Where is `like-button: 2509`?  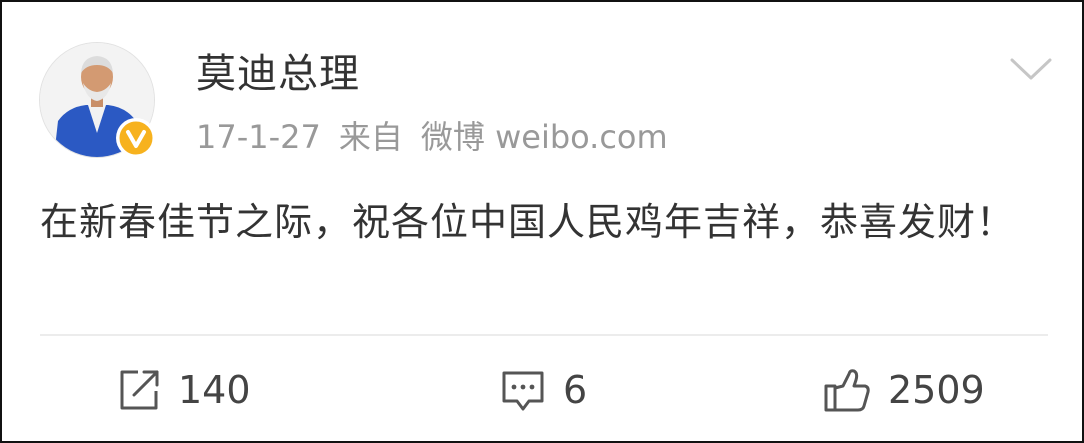
like-button: 2509 is located at coordinates (903, 390).